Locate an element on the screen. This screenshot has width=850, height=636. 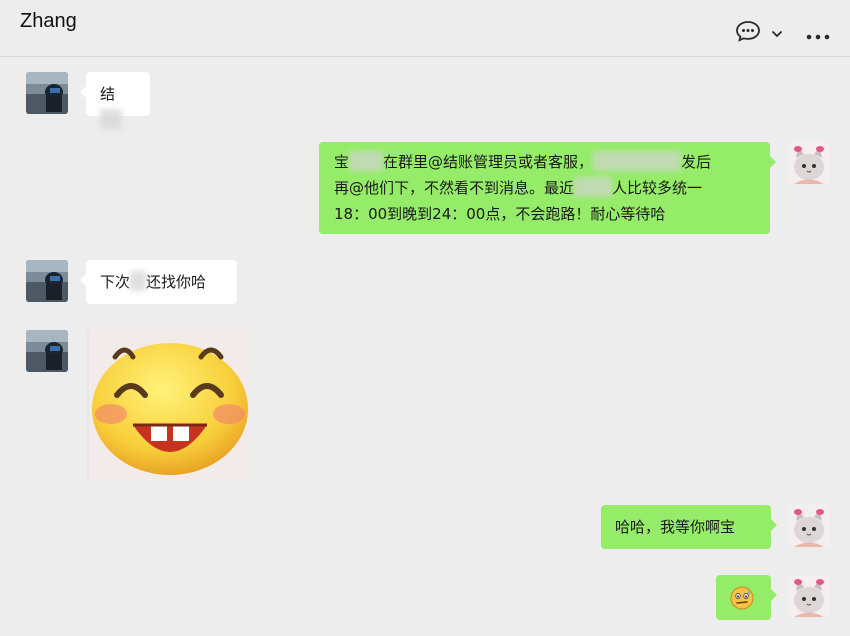
message-text: 18：00到晚到24：00点，不会跑路！耐心等待哈 is located at coordinates (500, 214).